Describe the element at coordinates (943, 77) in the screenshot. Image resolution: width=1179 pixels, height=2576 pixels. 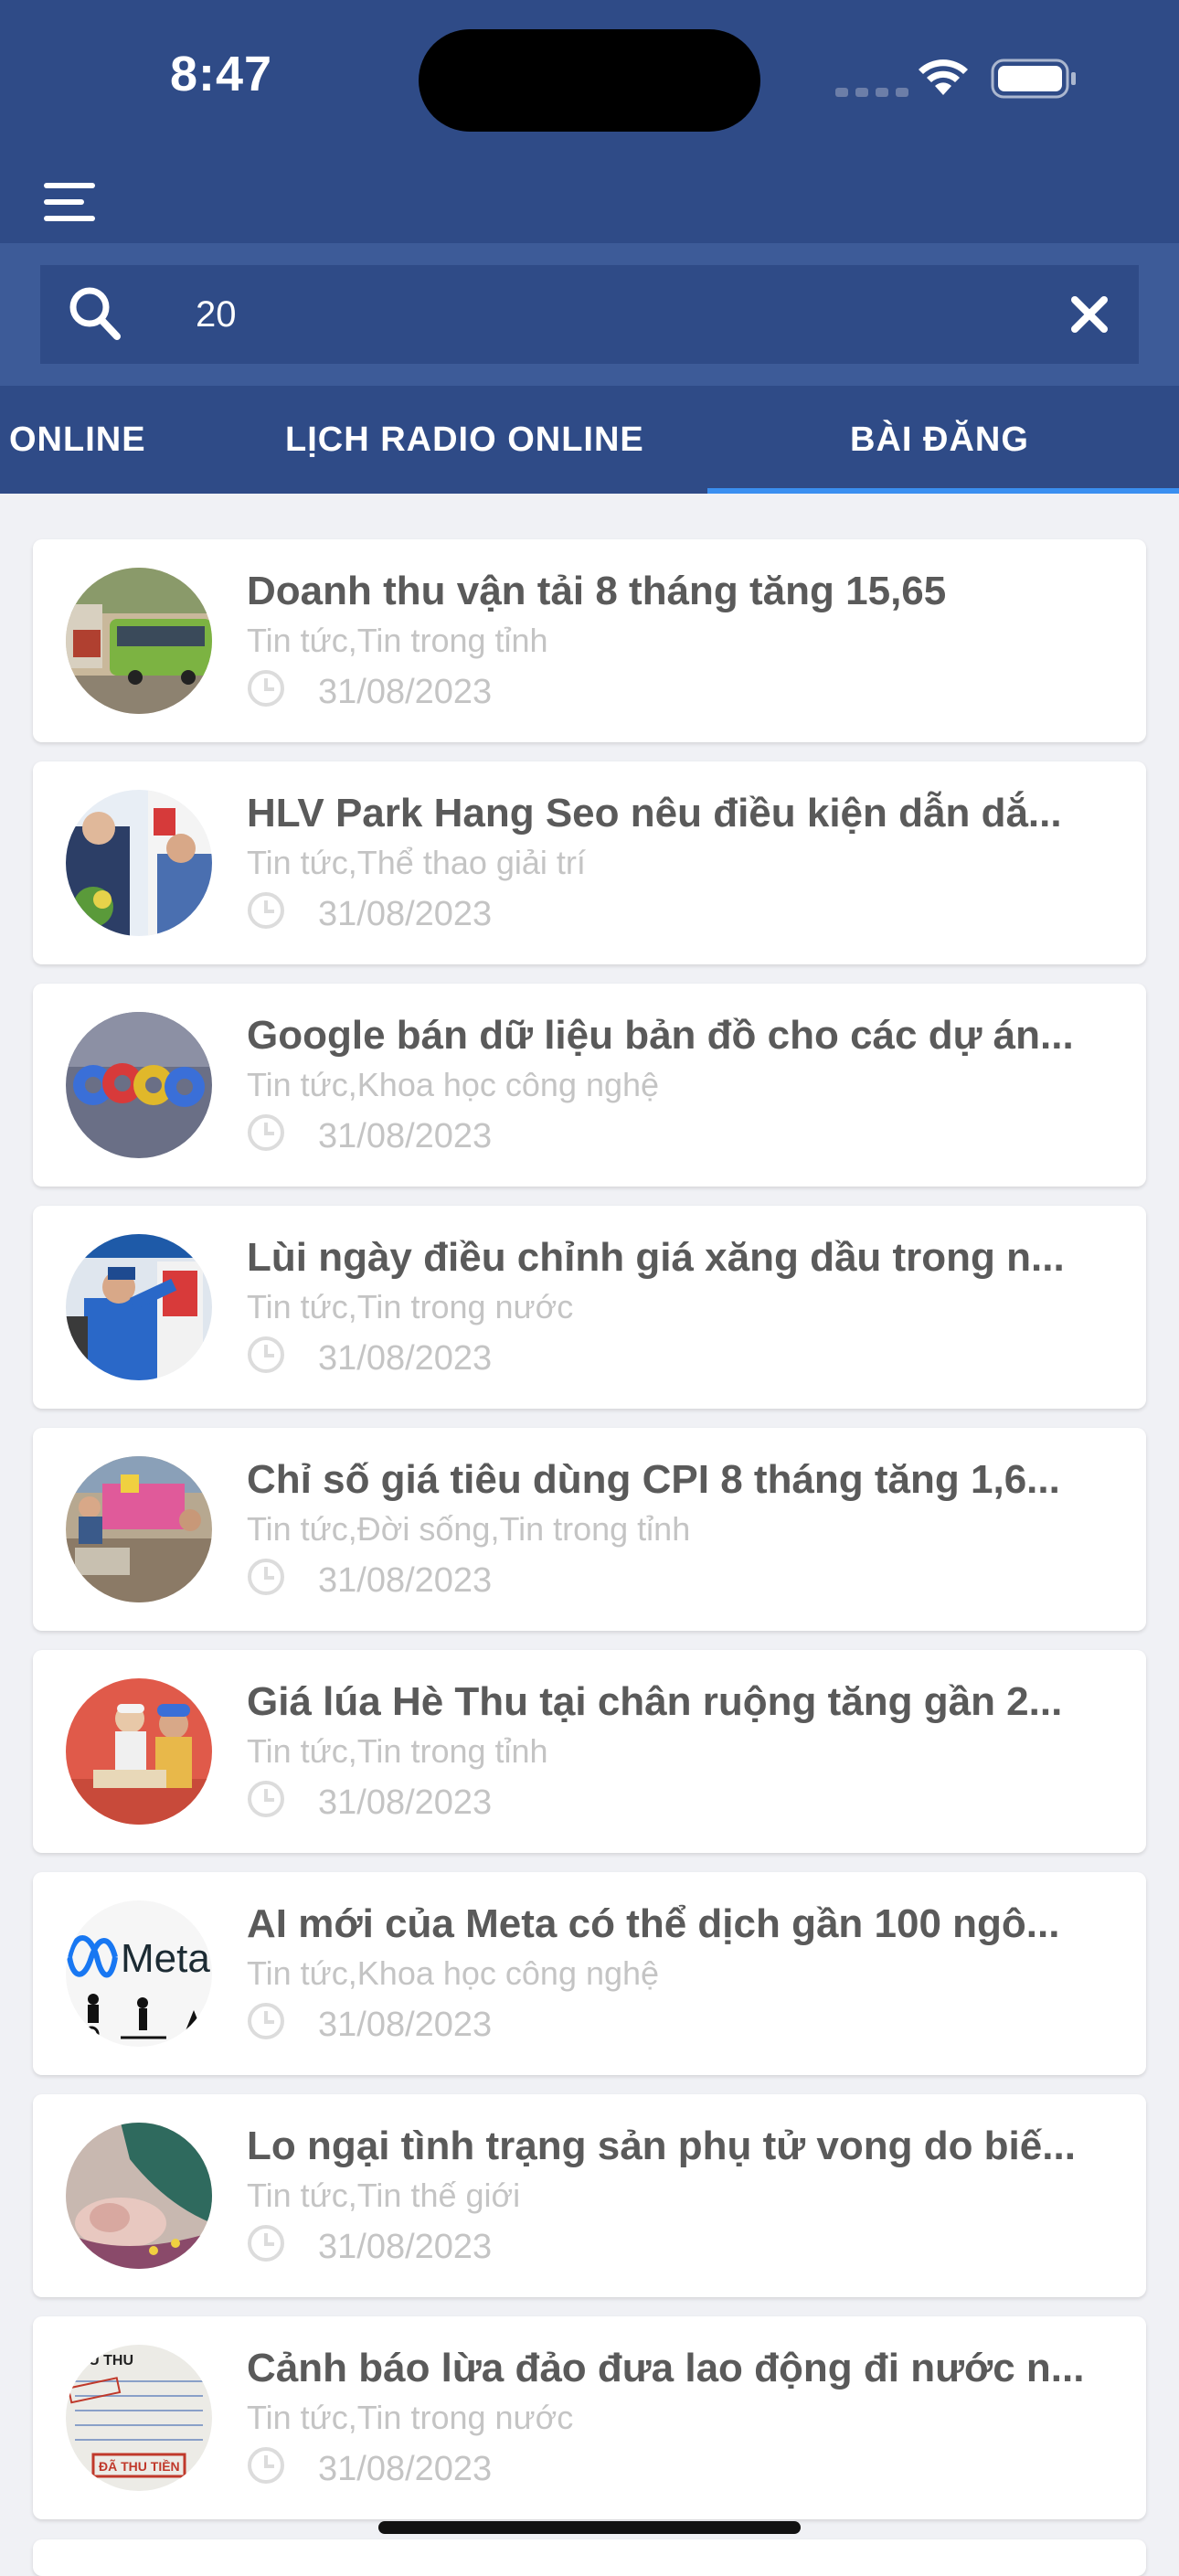
I see `wifi-icon` at that location.